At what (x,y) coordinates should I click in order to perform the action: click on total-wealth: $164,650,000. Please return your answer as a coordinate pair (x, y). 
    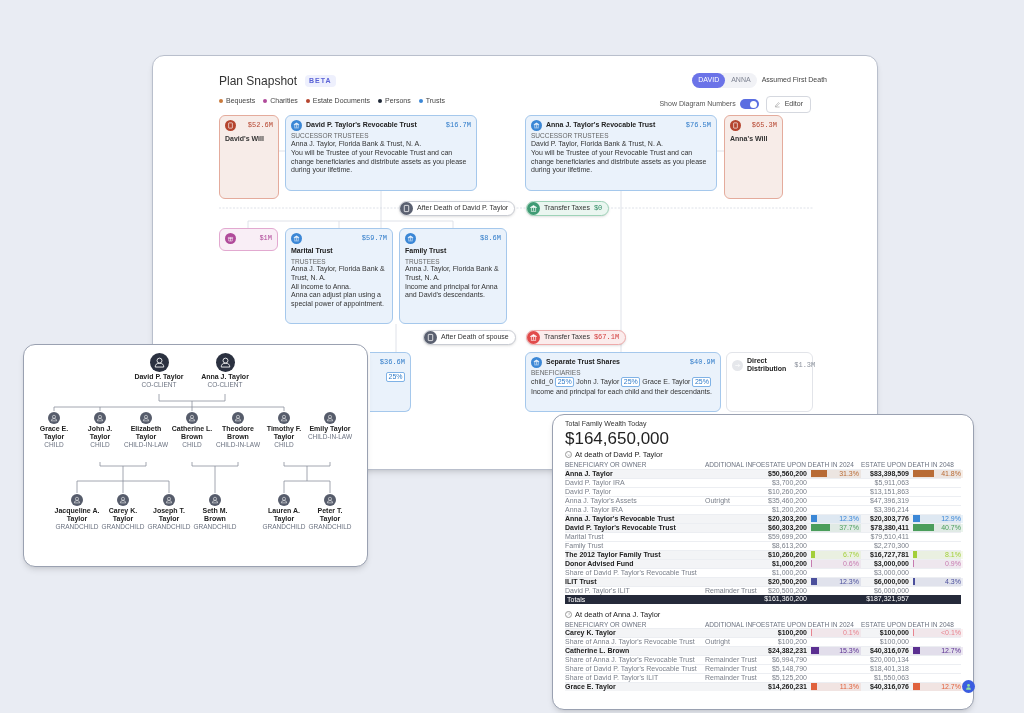
    Looking at the image, I should click on (617, 439).